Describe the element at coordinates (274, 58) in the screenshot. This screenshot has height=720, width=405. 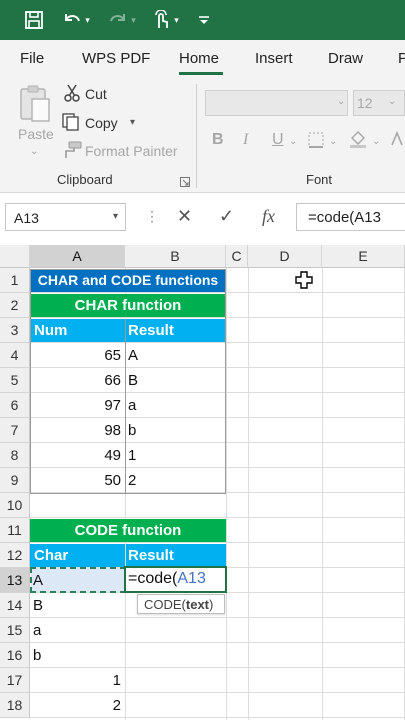
I see `tab-insert: Insert` at that location.